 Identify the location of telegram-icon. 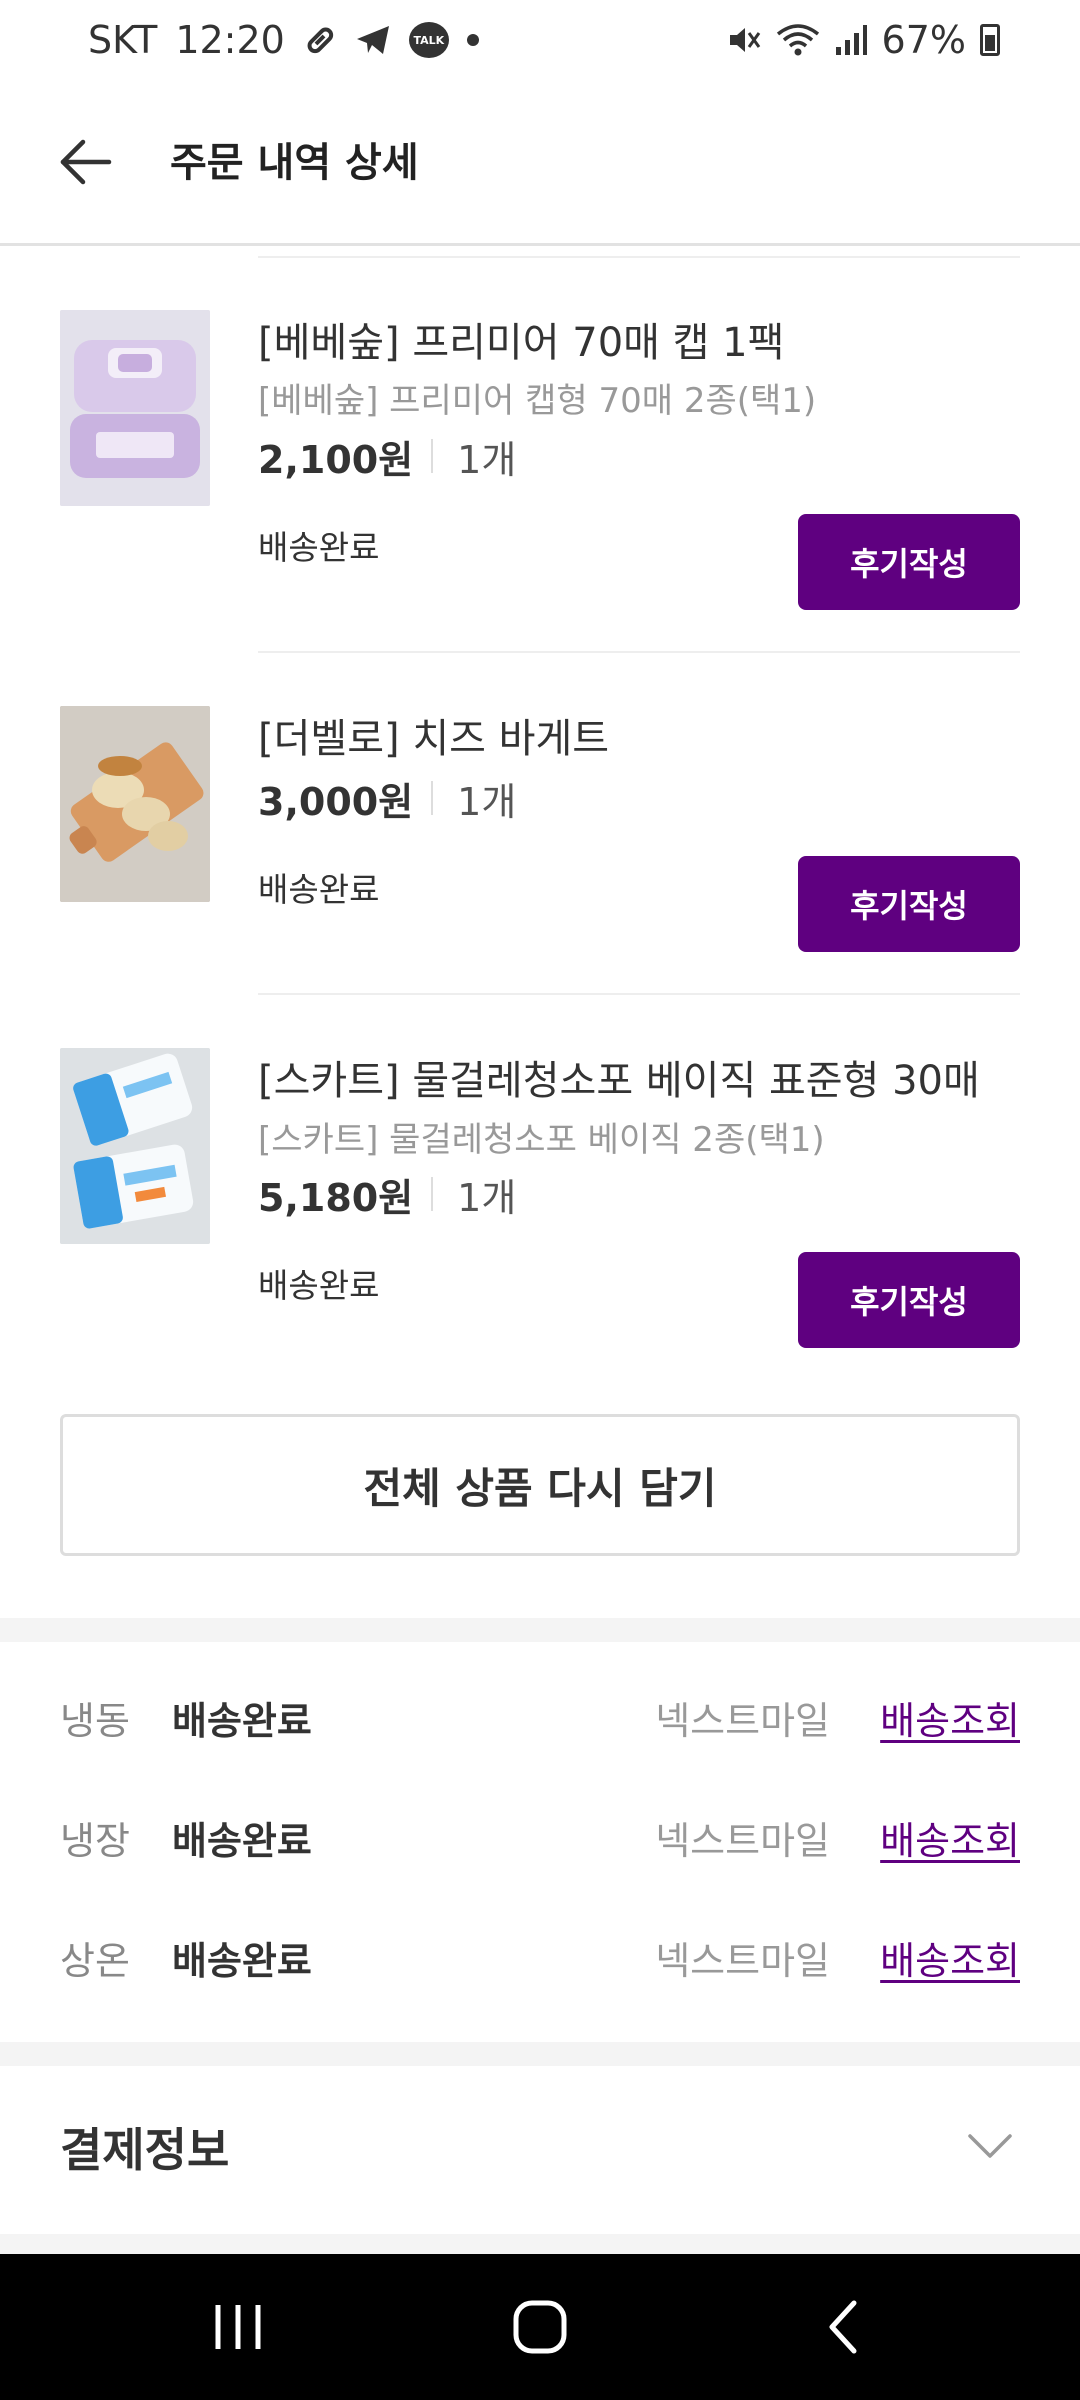
(373, 40).